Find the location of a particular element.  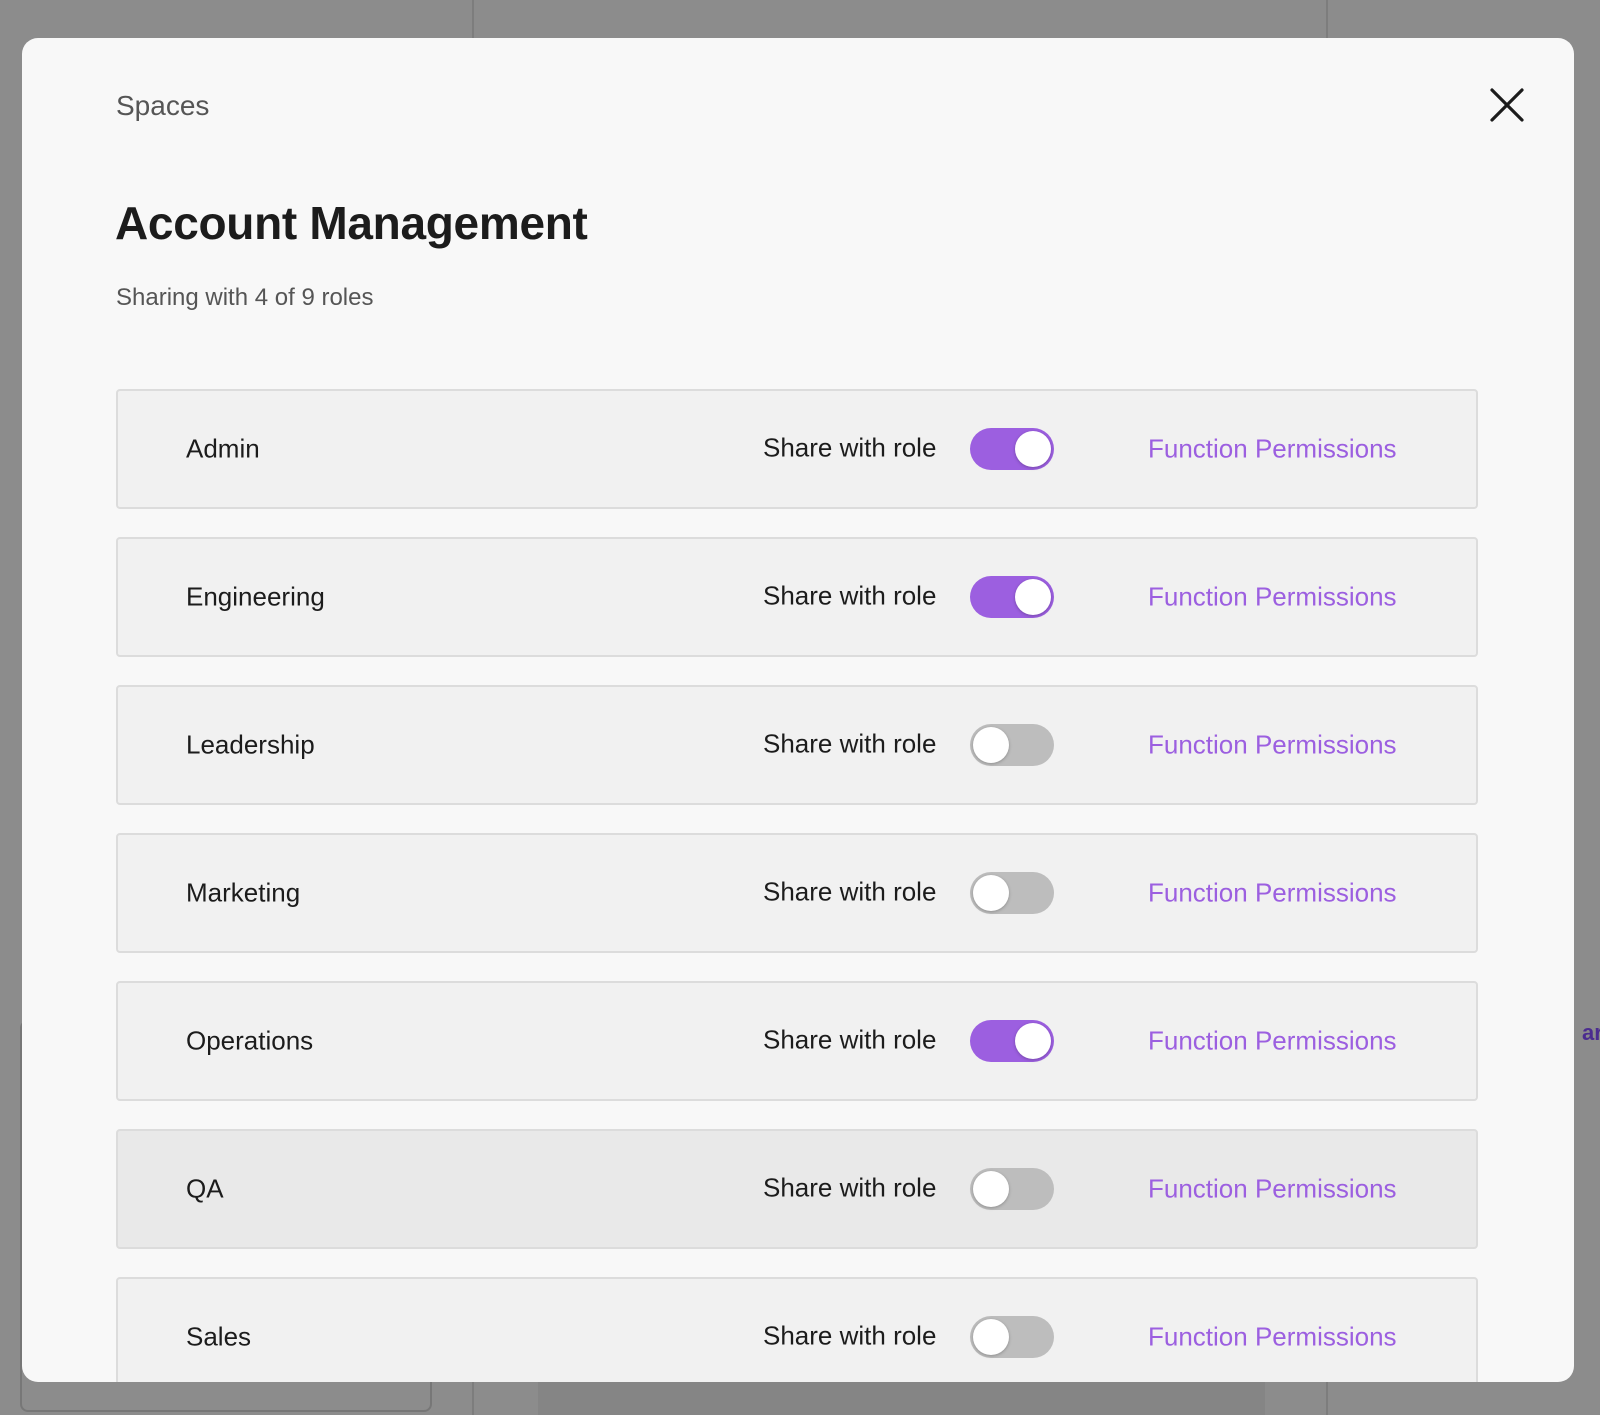

close-button is located at coordinates (1507, 105).